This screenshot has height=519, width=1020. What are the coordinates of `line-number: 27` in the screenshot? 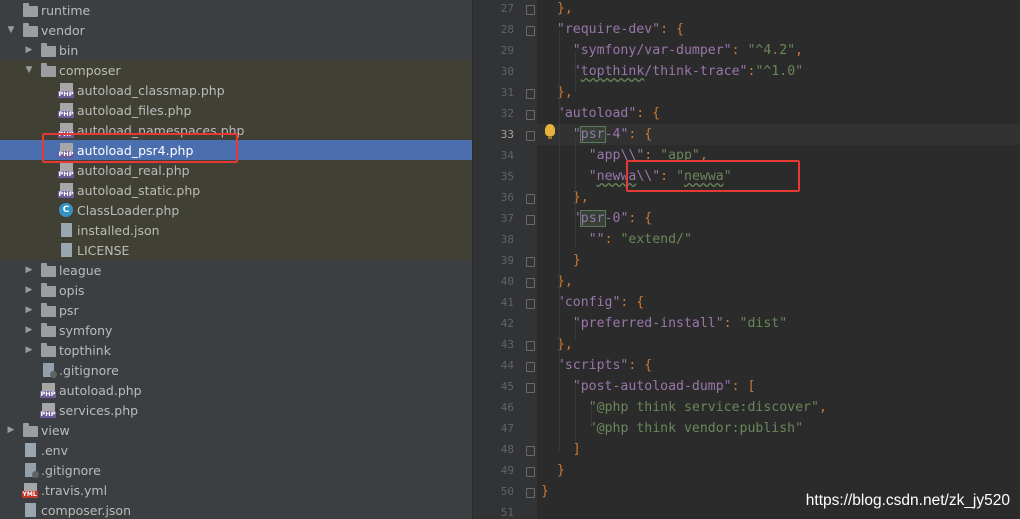 It's located at (507, 8).